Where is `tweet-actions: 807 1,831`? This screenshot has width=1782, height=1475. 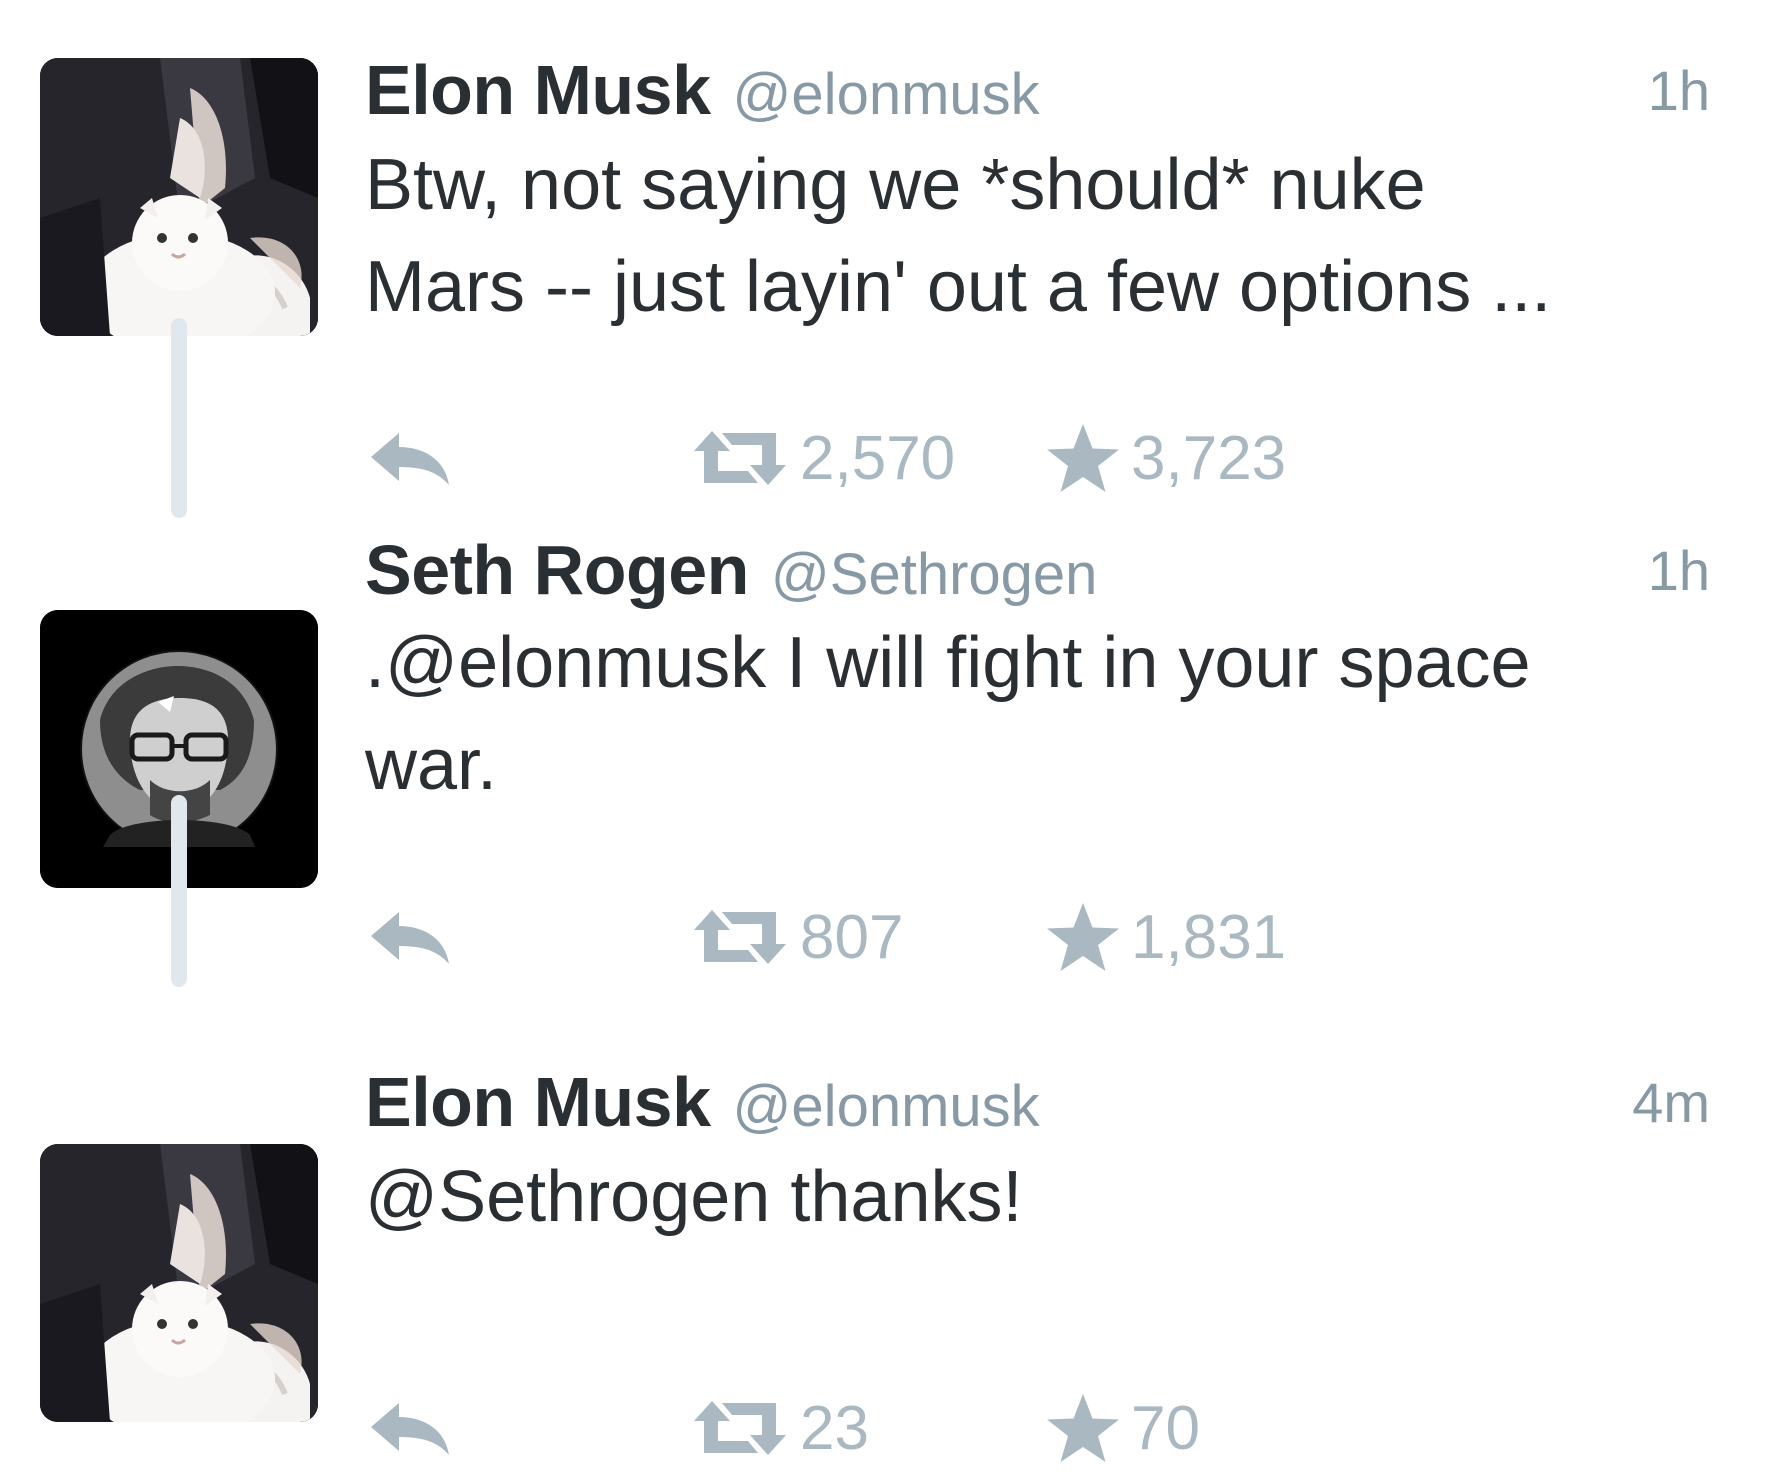 tweet-actions: 807 1,831 is located at coordinates (915, 937).